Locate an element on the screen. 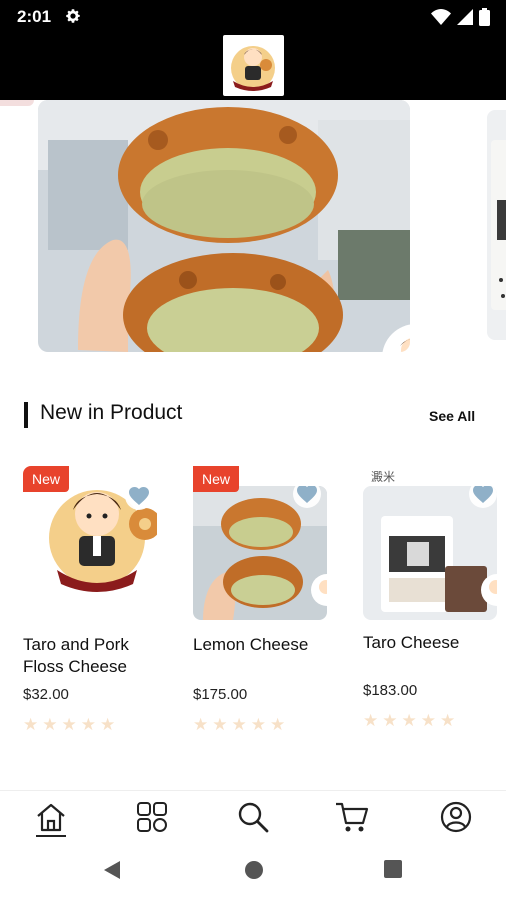 The image size is (506, 900). nav-active-indicator is located at coordinates (51, 836).